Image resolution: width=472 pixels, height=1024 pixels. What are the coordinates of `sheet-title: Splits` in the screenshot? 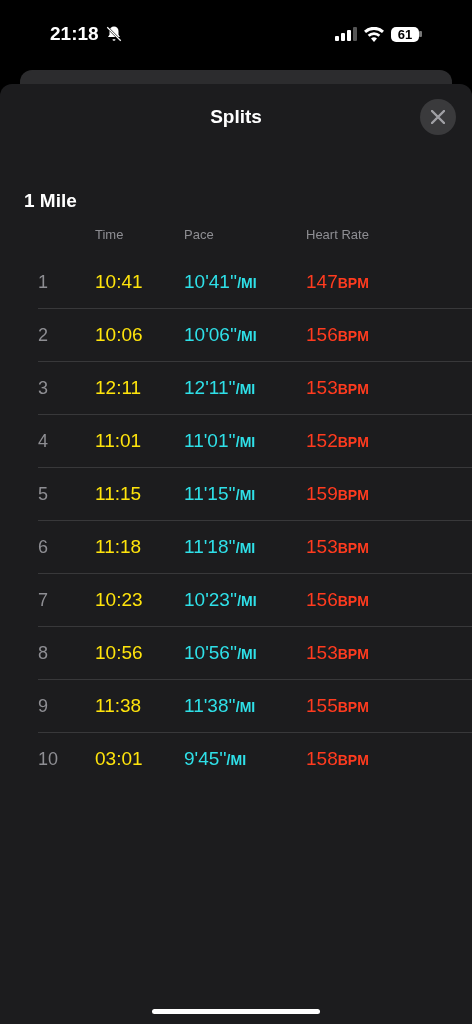 It's located at (236, 116).